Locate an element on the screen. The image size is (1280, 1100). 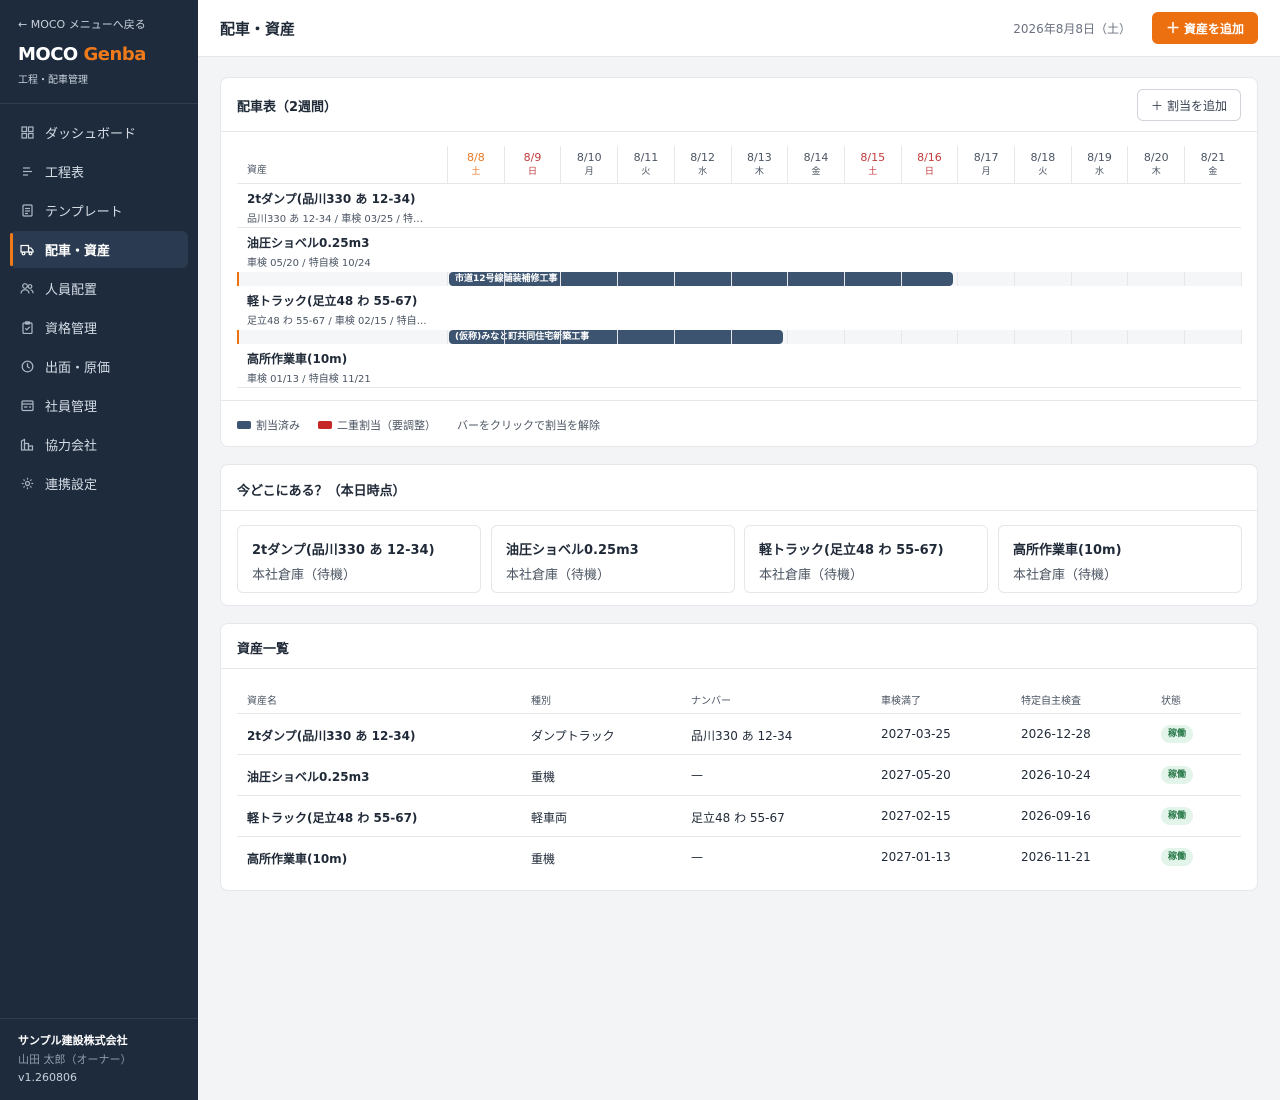
asset-location: 本社倉庫（待機） is located at coordinates (304, 575).